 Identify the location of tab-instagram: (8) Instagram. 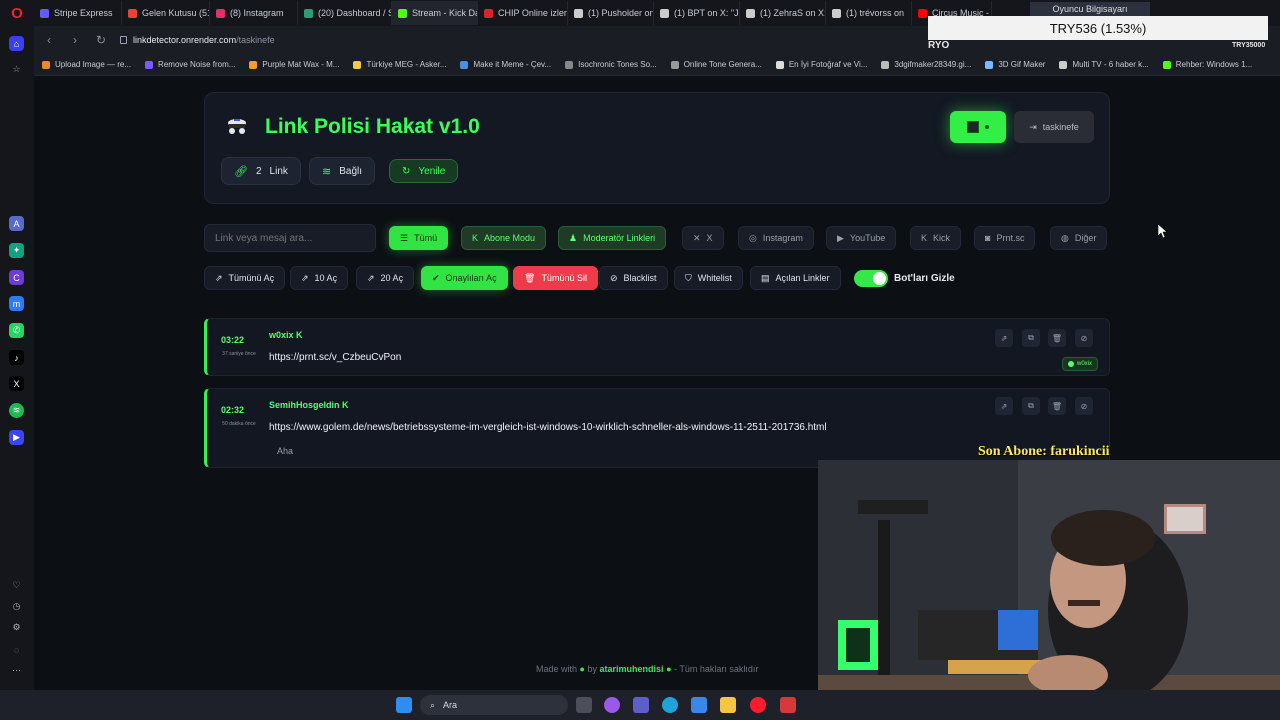
(254, 13).